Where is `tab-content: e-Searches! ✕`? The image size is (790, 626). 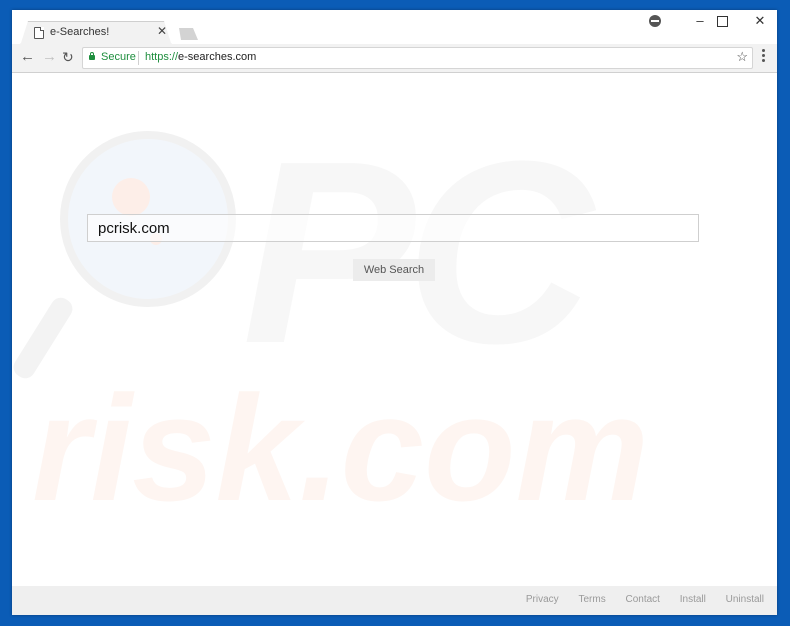
tab-content: e-Searches! ✕ is located at coordinates (95, 33).